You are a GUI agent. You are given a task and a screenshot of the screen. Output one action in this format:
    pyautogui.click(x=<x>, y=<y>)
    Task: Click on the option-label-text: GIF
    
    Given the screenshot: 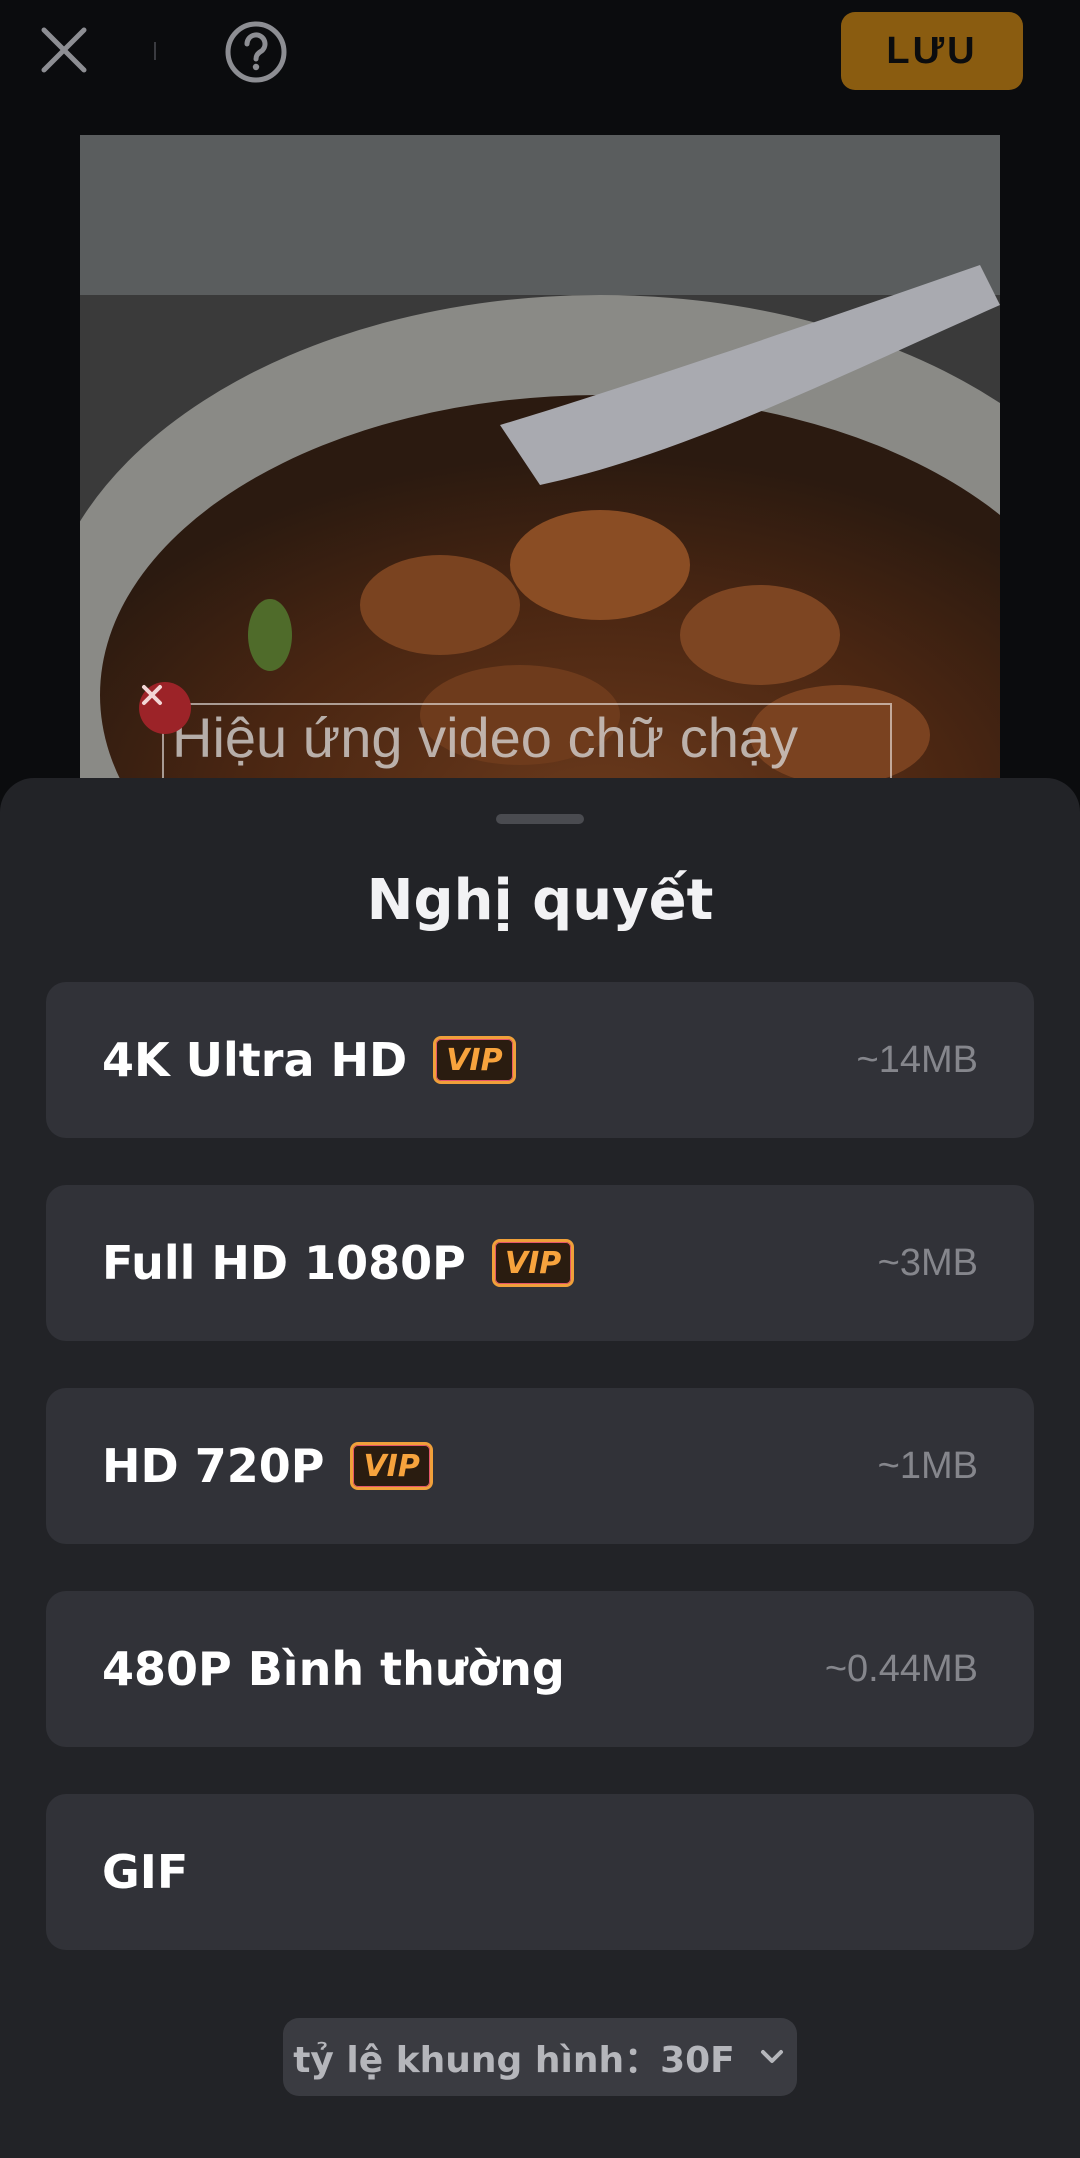 What is the action you would take?
    pyautogui.click(x=145, y=1872)
    